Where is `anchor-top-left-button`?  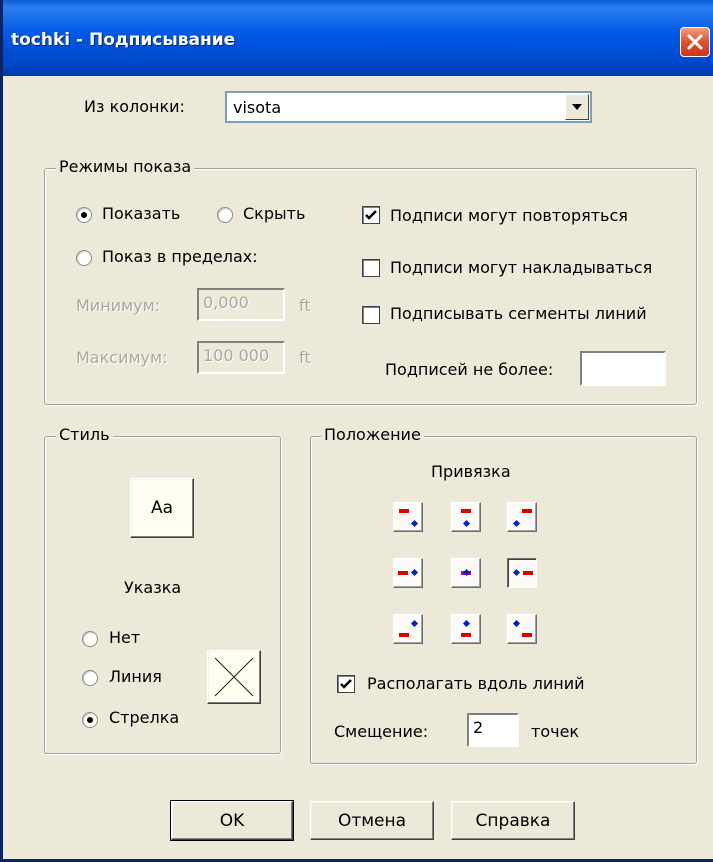
anchor-top-left-button is located at coordinates (408, 517).